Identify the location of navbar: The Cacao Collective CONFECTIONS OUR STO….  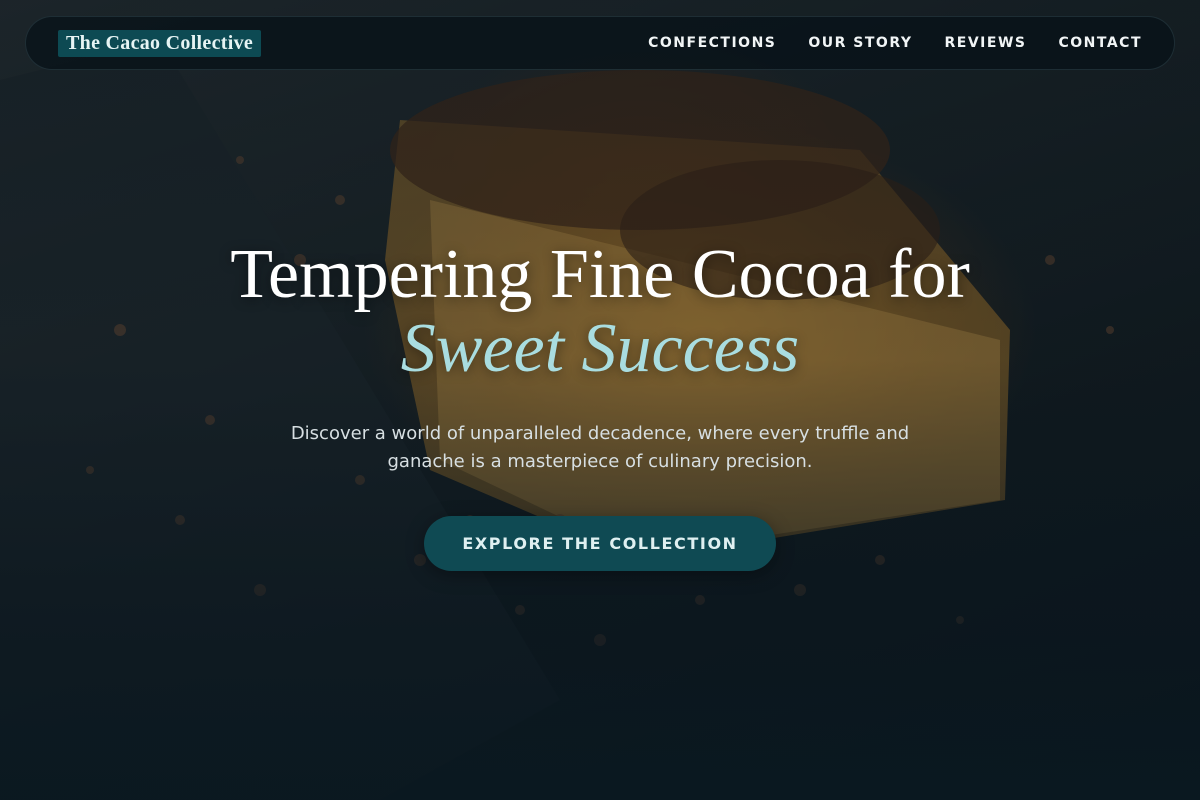
(600, 43).